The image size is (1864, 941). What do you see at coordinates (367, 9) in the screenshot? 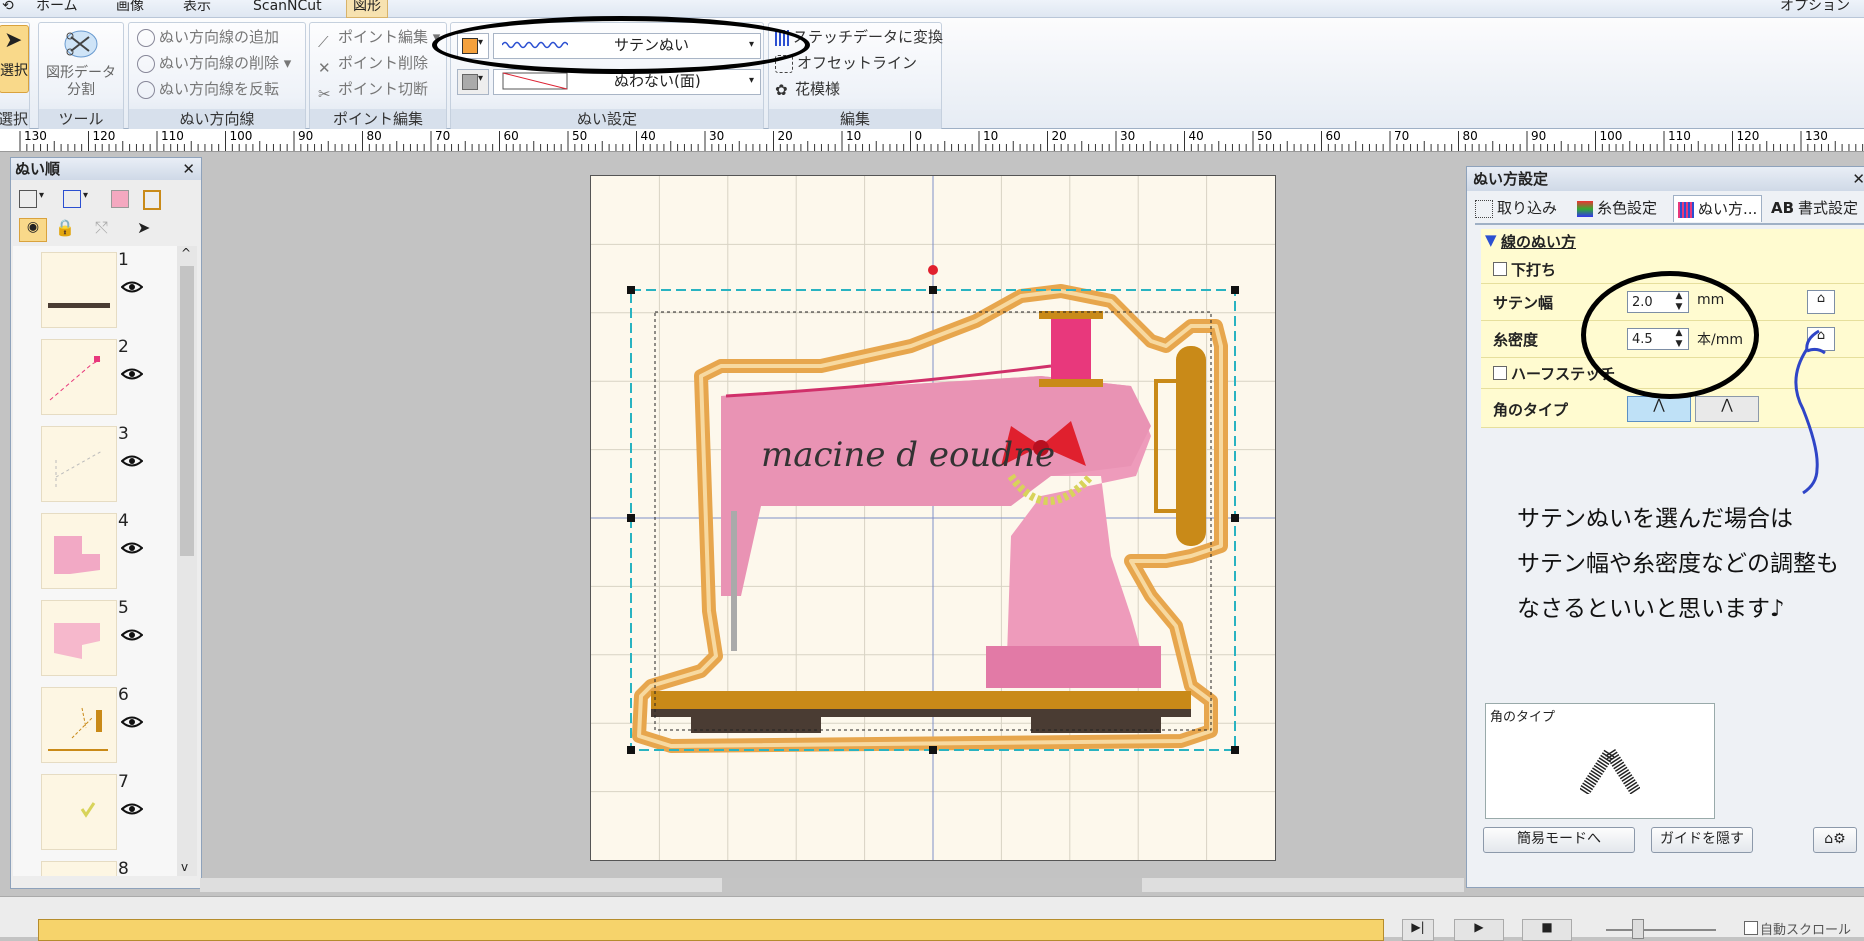
I see `tab-shape: 図形` at bounding box center [367, 9].